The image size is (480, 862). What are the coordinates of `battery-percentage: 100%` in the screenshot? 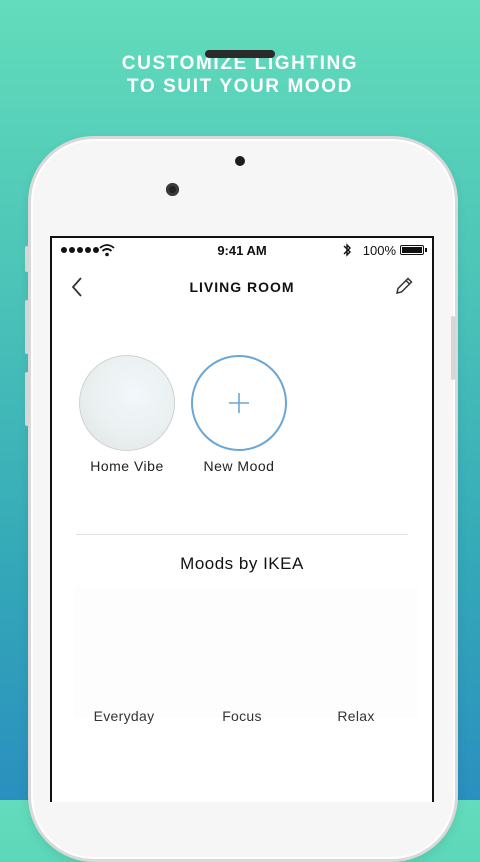 It's located at (379, 250).